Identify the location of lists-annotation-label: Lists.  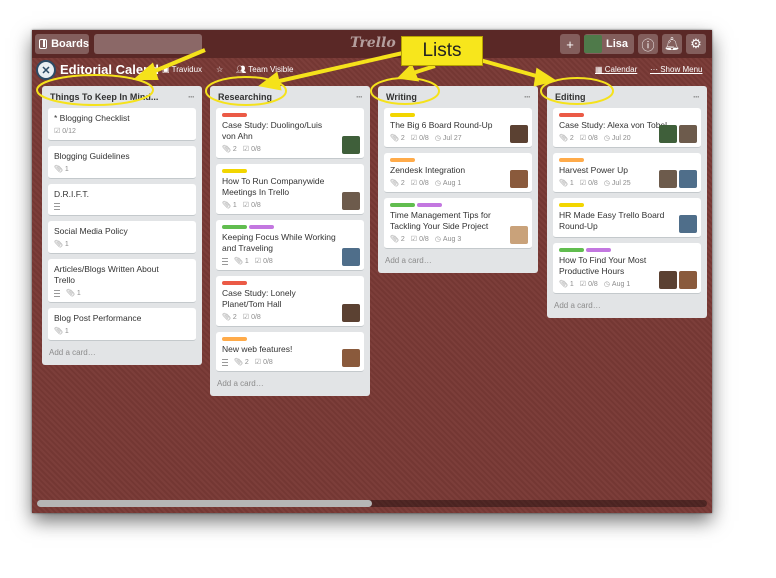
(442, 51).